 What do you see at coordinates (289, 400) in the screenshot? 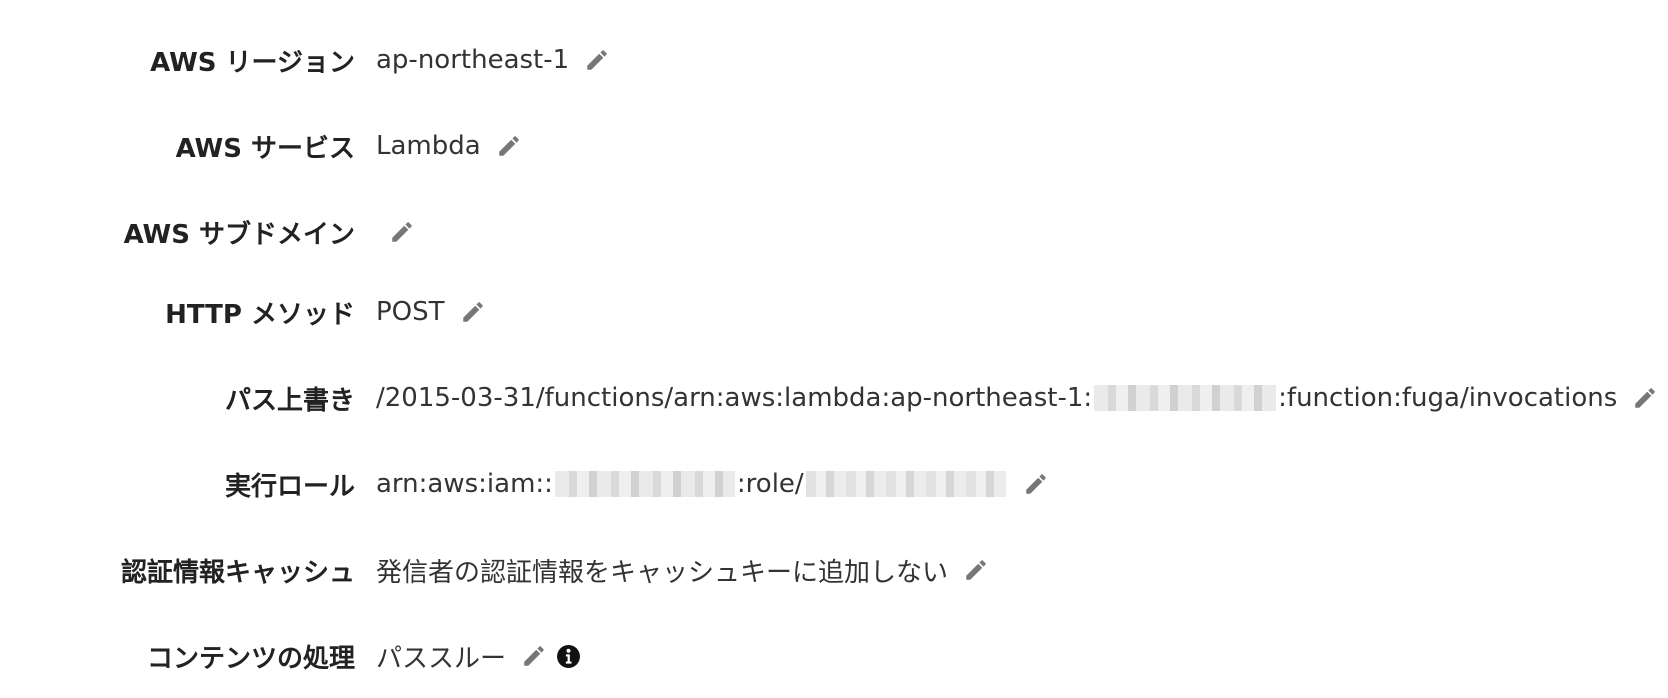
I see `path-override-label: パス上書き` at bounding box center [289, 400].